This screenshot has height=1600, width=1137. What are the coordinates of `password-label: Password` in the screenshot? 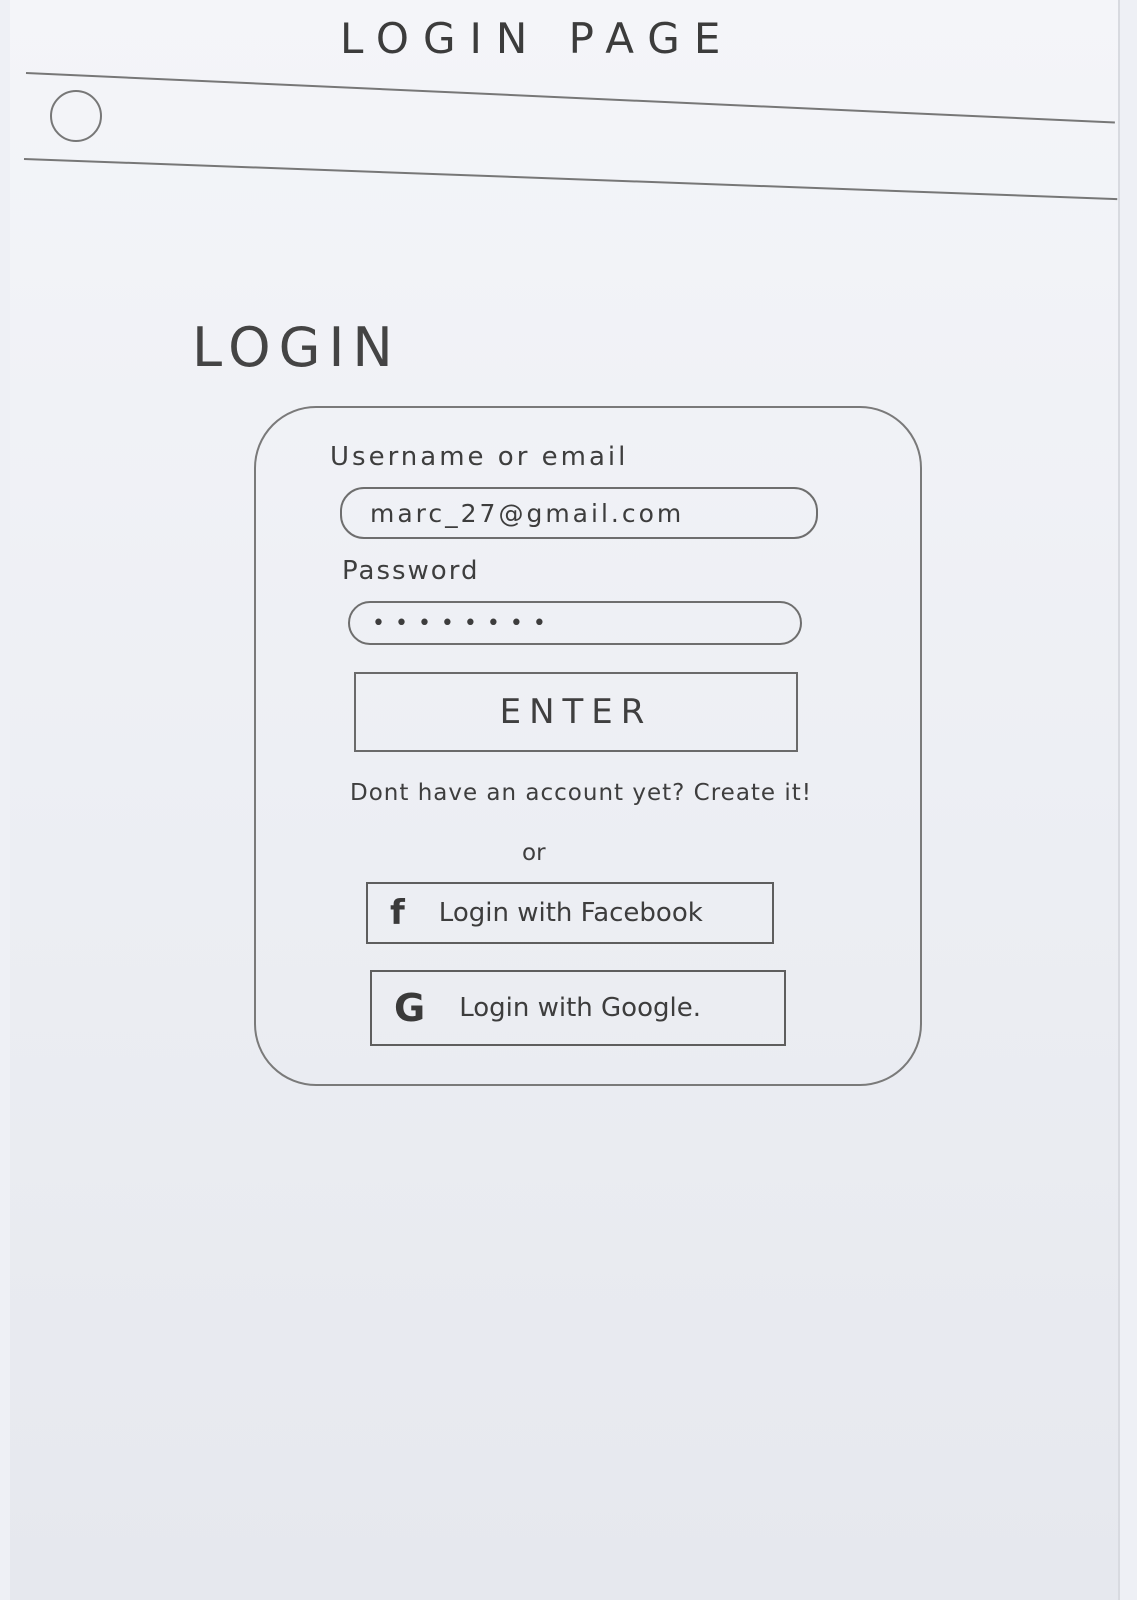 It's located at (411, 571).